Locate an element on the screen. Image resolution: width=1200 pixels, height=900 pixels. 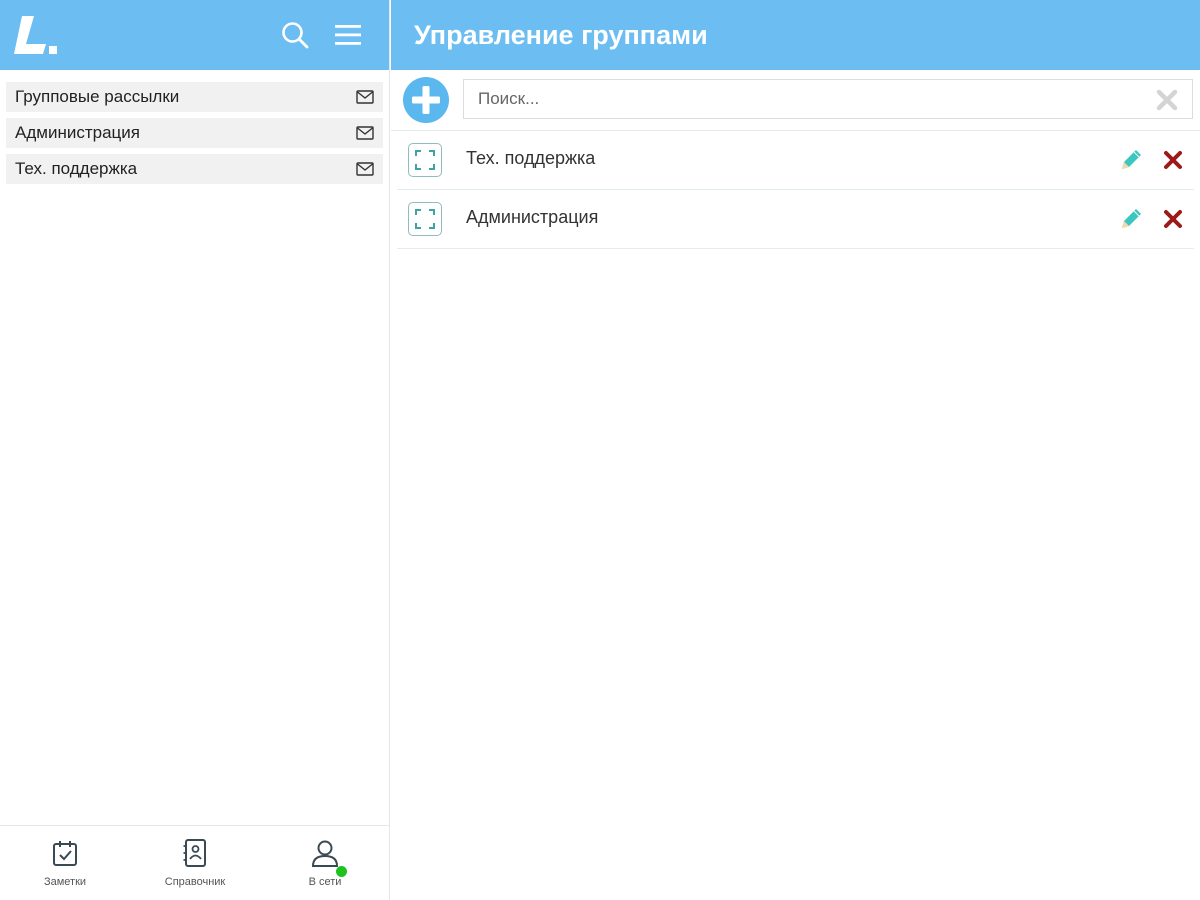
bottom-nav: Заметки Справочник В сети is located at coordinates (194, 862).